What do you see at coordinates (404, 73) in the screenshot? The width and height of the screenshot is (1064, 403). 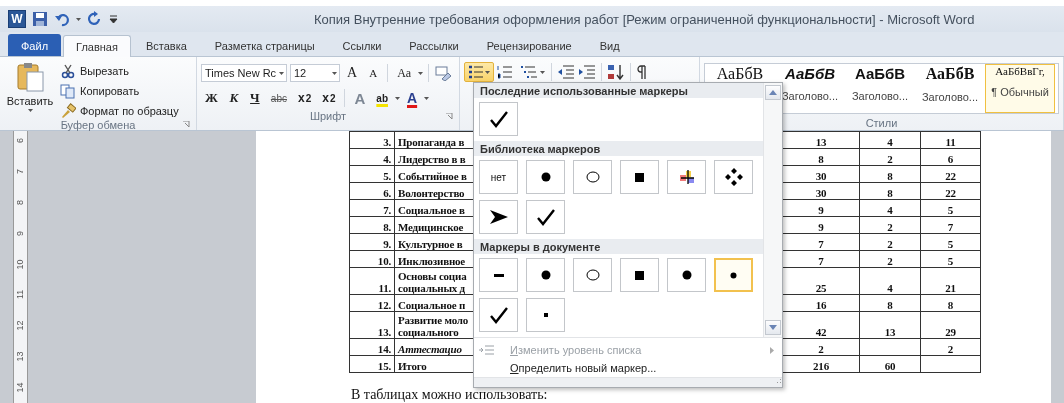 I see `change-case-button: Aa` at bounding box center [404, 73].